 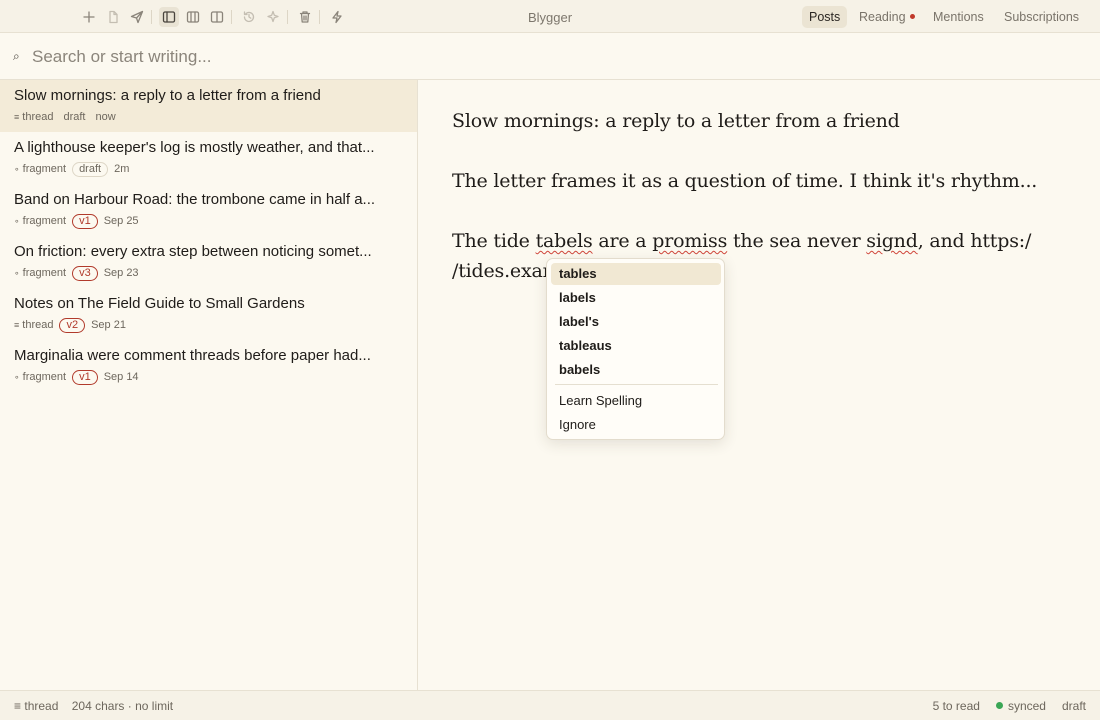 What do you see at coordinates (89, 17) in the screenshot?
I see `plus-icon` at bounding box center [89, 17].